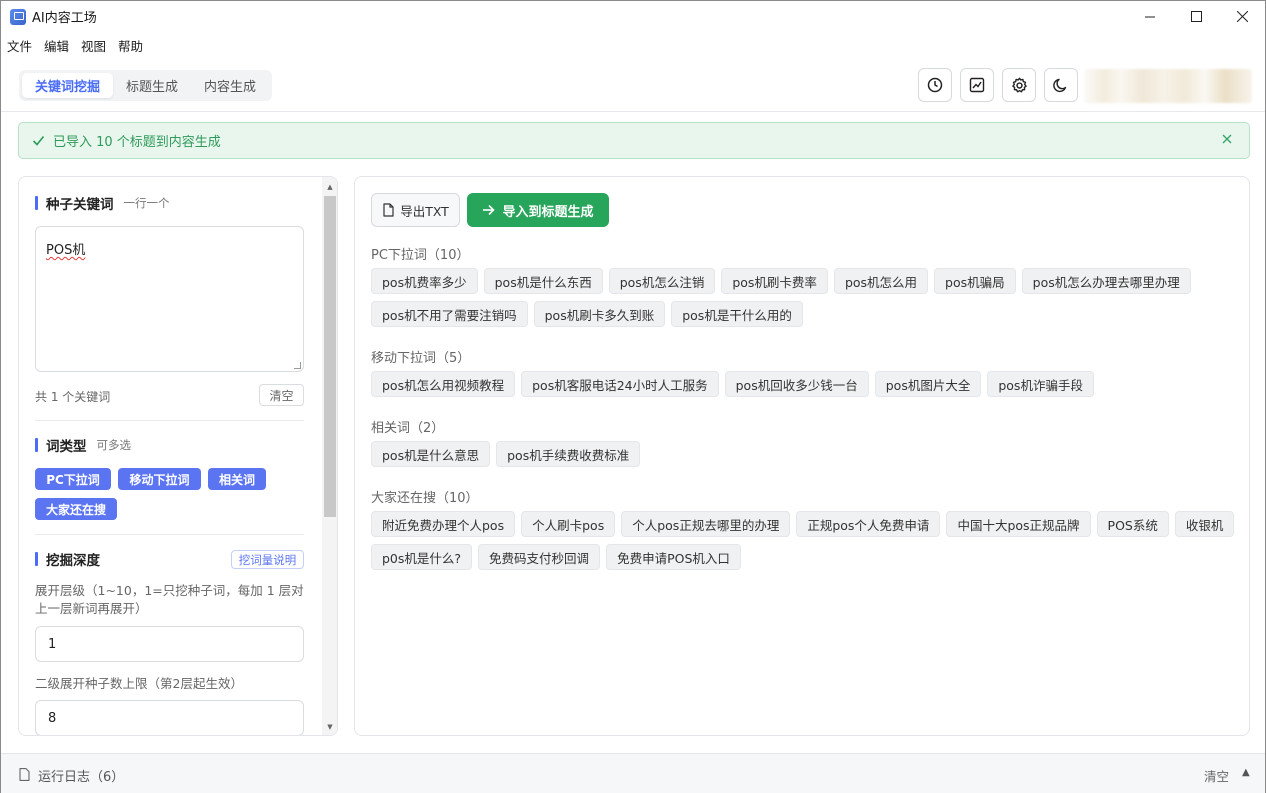 This screenshot has width=1266, height=793. Describe the element at coordinates (169, 644) in the screenshot. I see `expand-level-input: 1` at that location.